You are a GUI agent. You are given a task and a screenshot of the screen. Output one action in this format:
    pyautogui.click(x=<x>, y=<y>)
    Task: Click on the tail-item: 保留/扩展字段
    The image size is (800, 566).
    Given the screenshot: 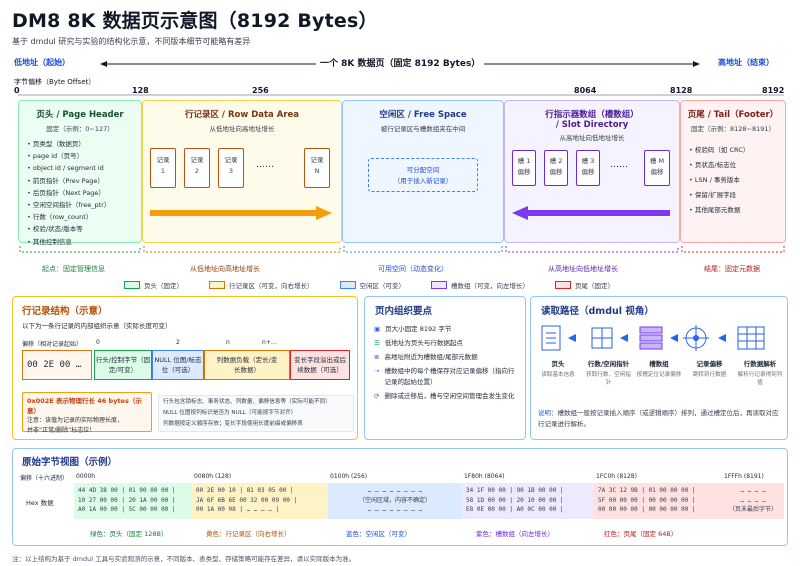 What is the action you would take?
    pyautogui.click(x=737, y=195)
    